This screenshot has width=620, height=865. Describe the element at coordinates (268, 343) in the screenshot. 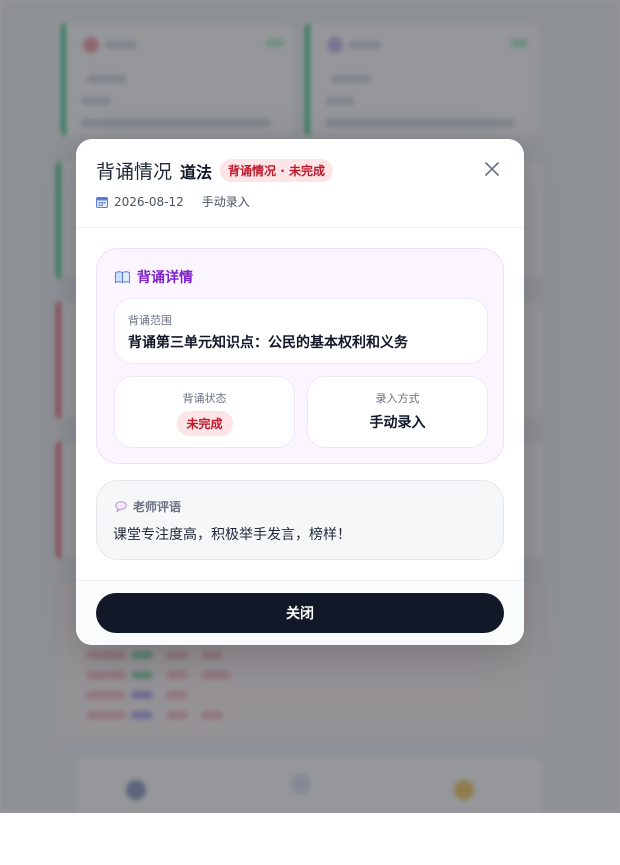

I see `range-value: 背诵第三单元知识点：公民的基本权利和义务` at that location.